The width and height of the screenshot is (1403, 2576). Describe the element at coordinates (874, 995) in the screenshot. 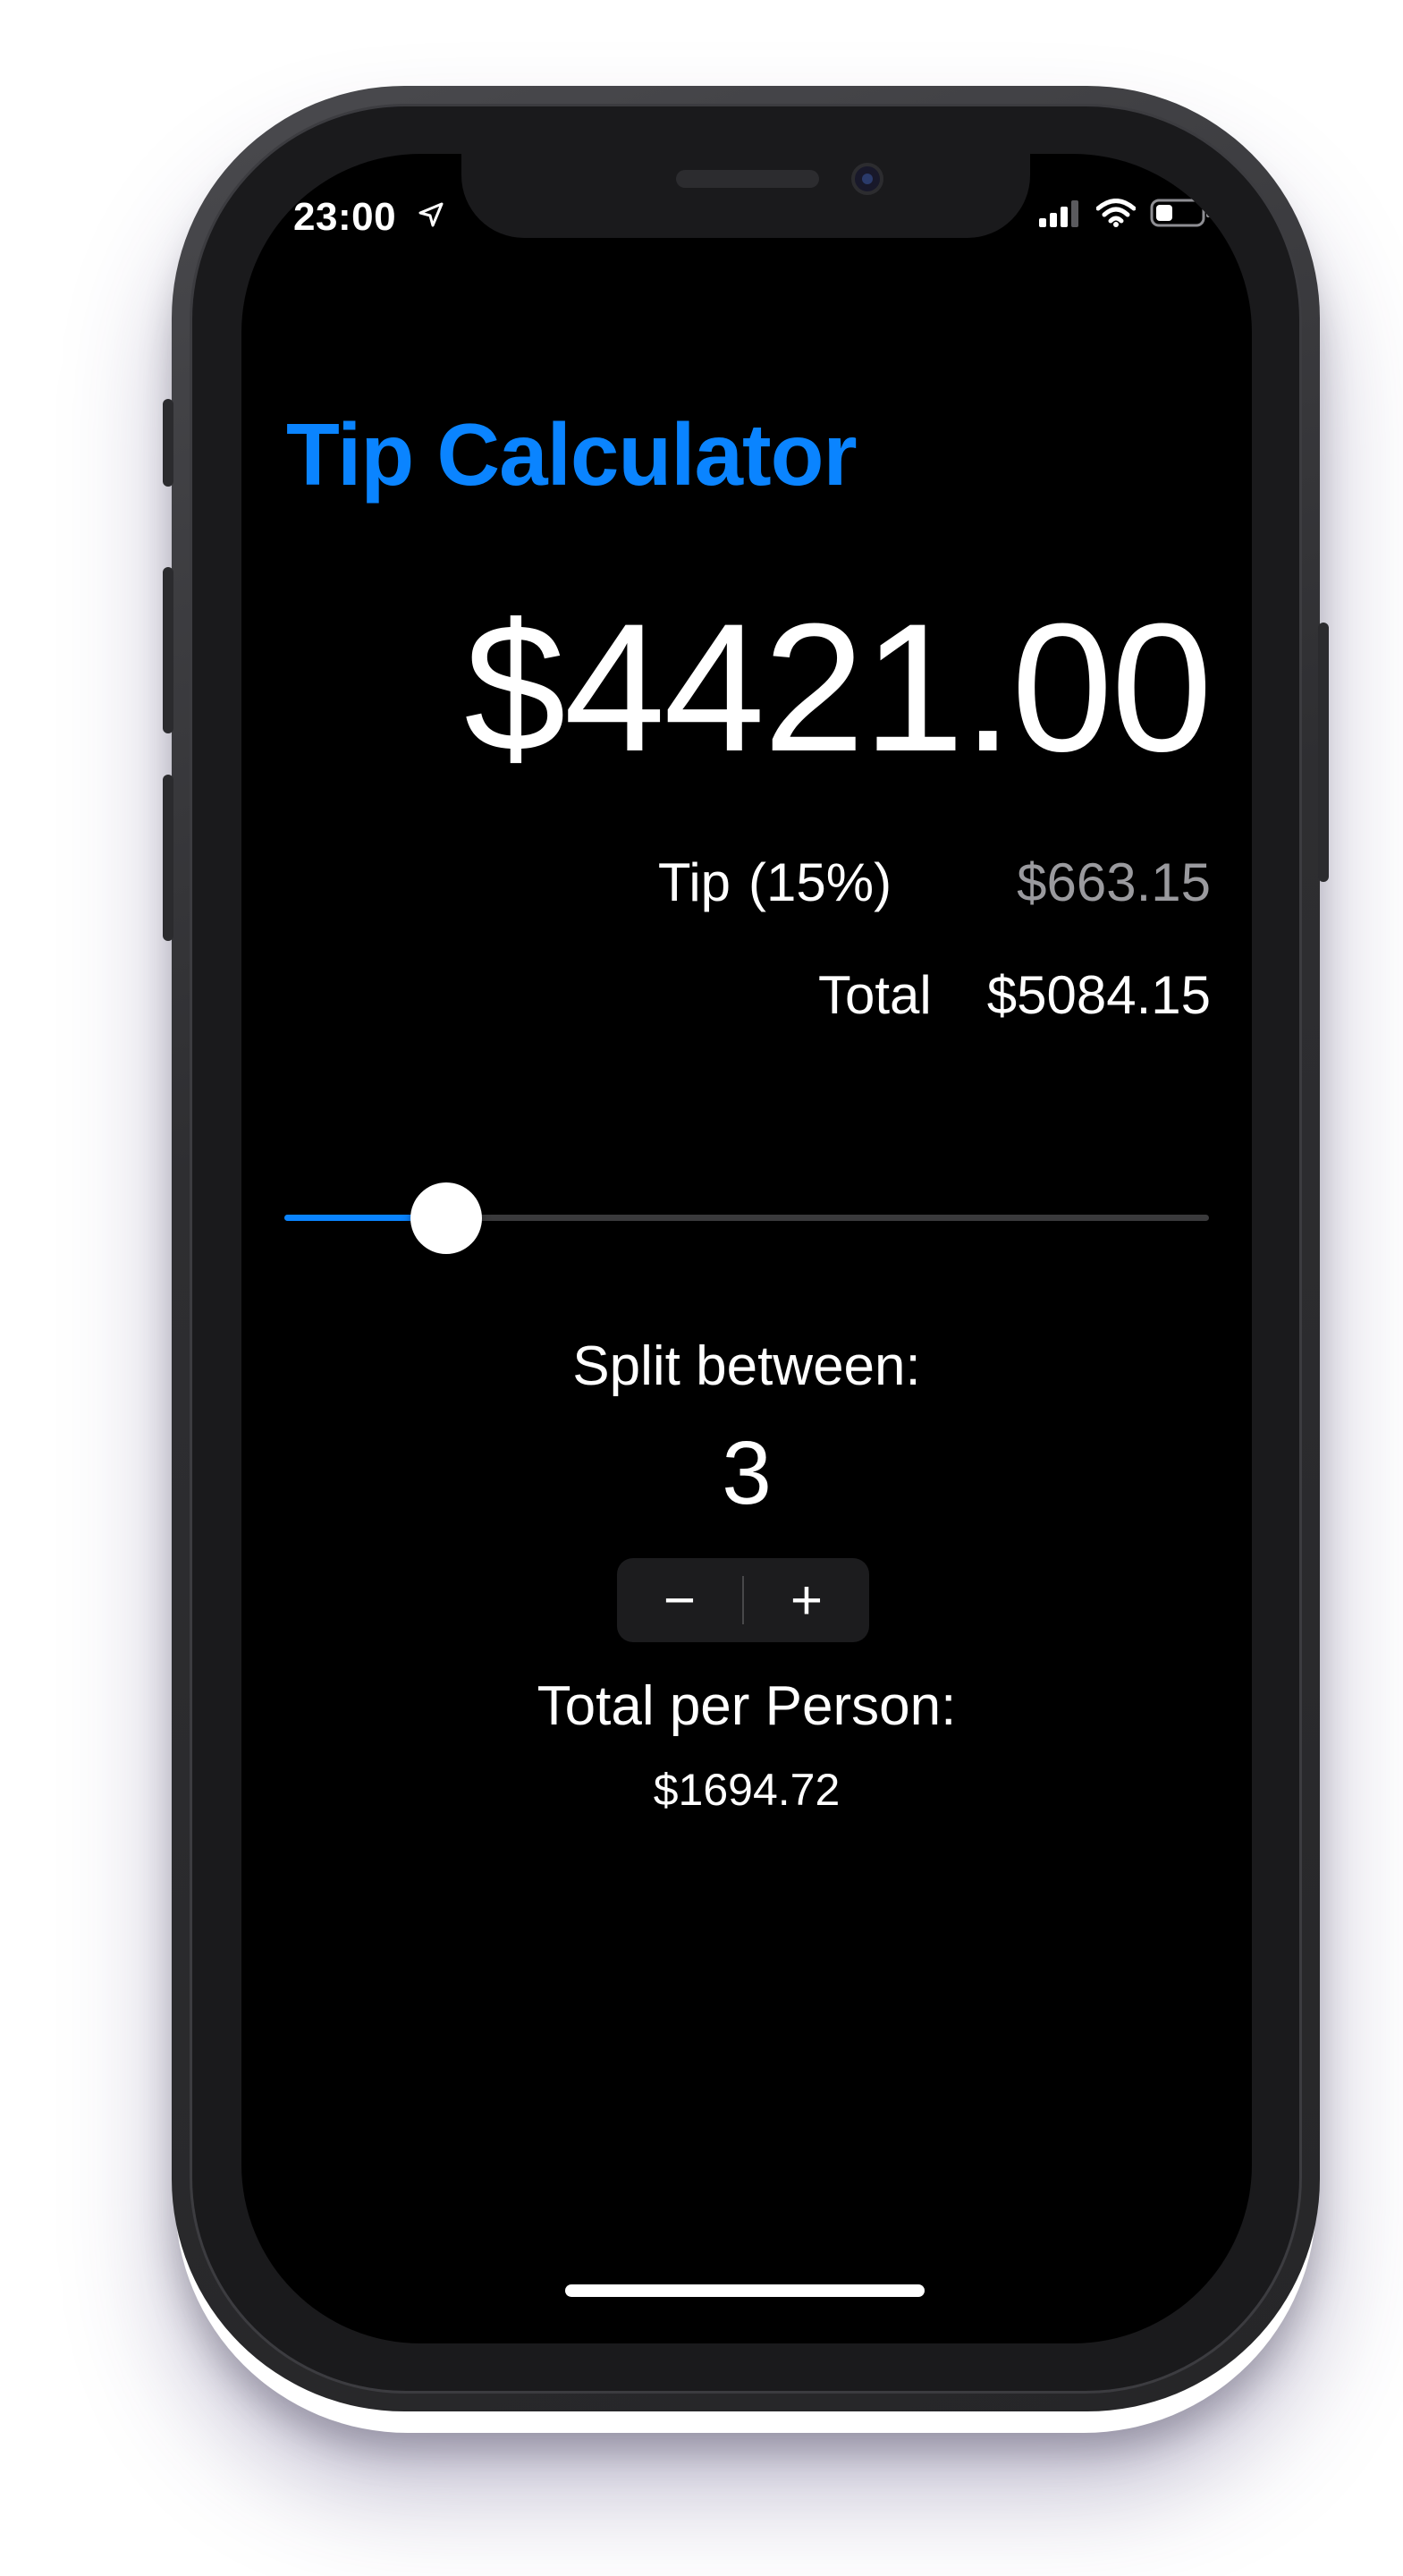

I see `total-label: Total` at that location.